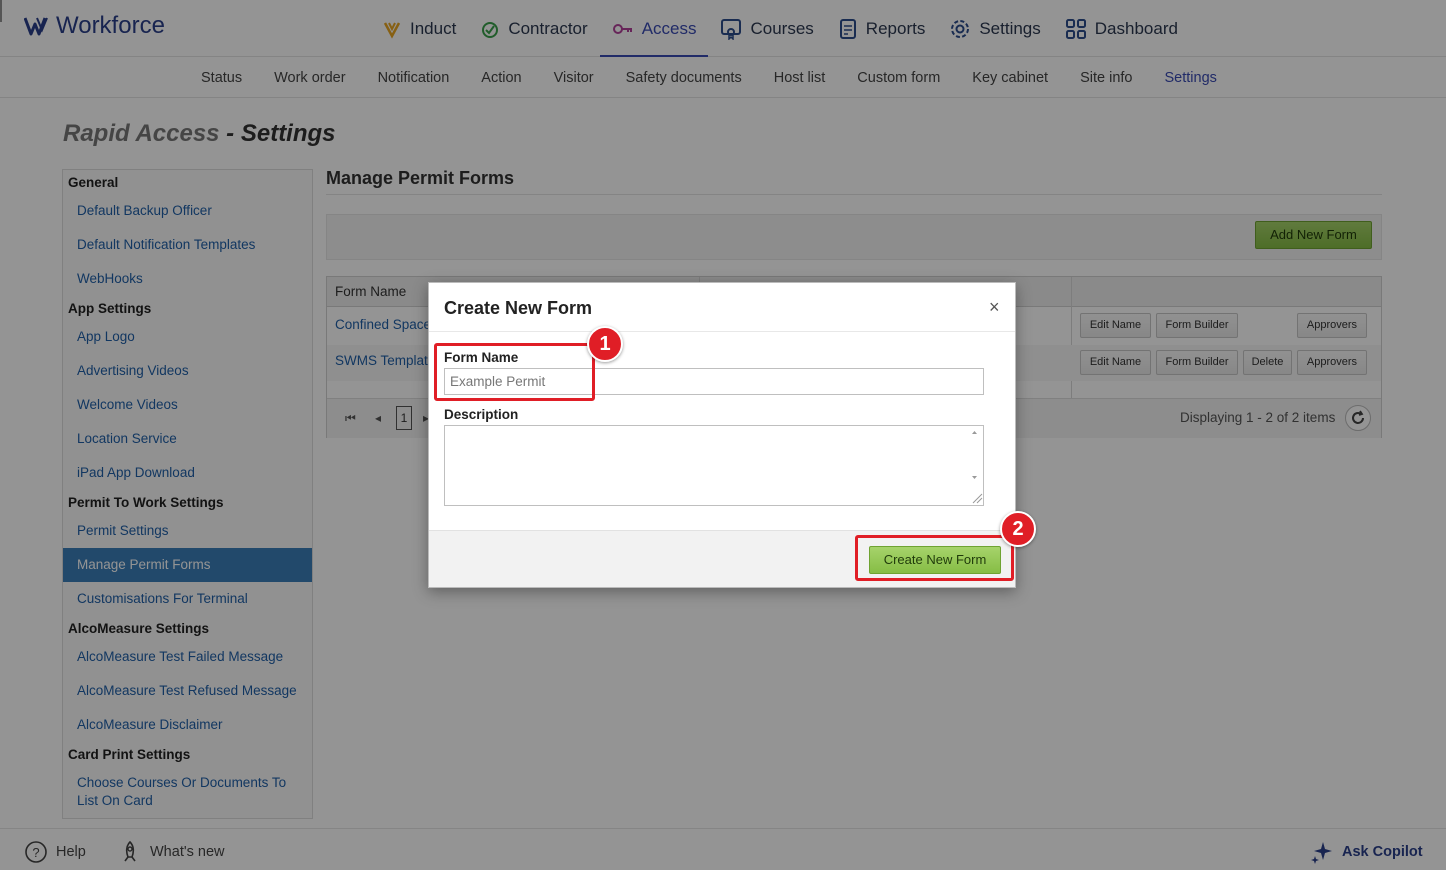  I want to click on textarea-scrollbar, so click(974, 465).